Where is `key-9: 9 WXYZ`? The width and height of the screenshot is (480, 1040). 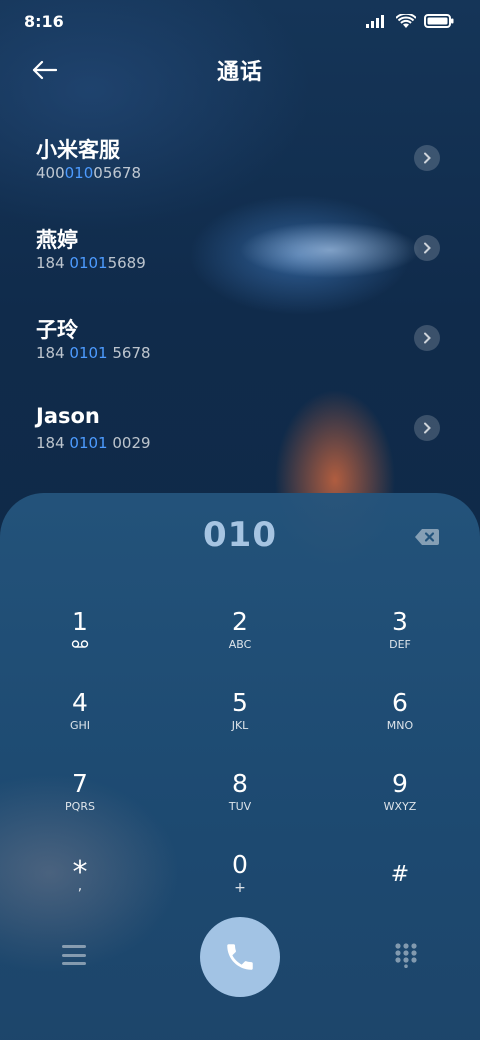
key-9: 9 WXYZ is located at coordinates (400, 805).